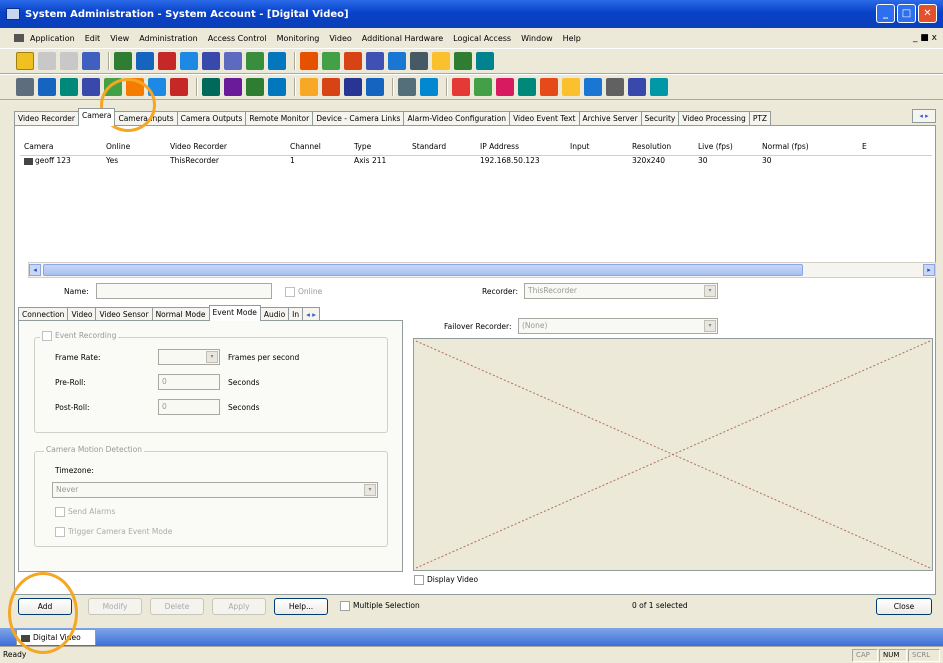 This screenshot has width=943, height=663. I want to click on users-icon, so click(233, 61).